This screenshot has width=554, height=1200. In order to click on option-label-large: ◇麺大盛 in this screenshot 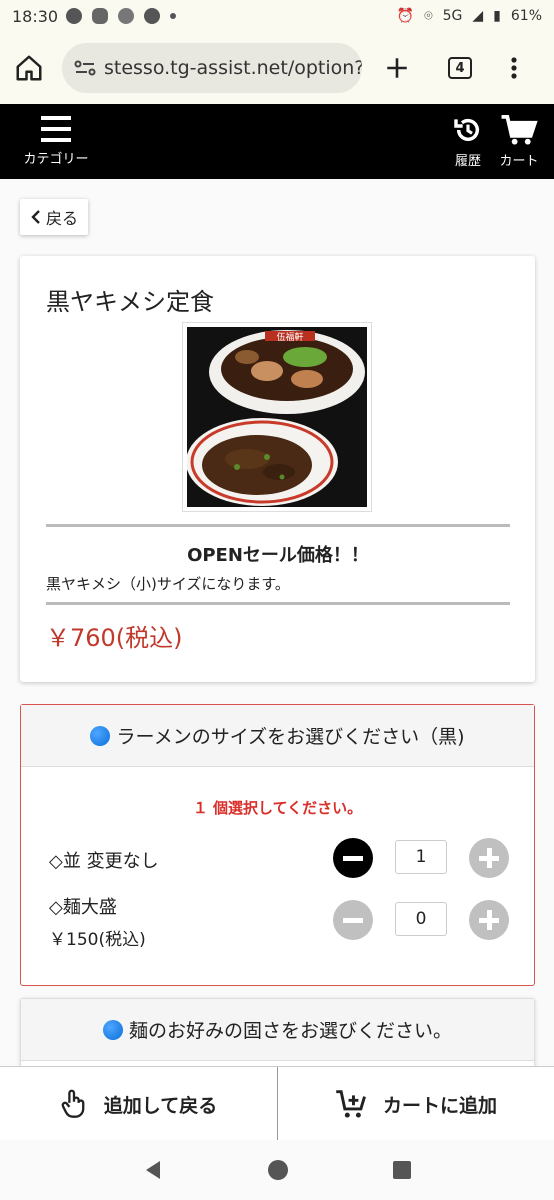, I will do `click(83, 907)`.